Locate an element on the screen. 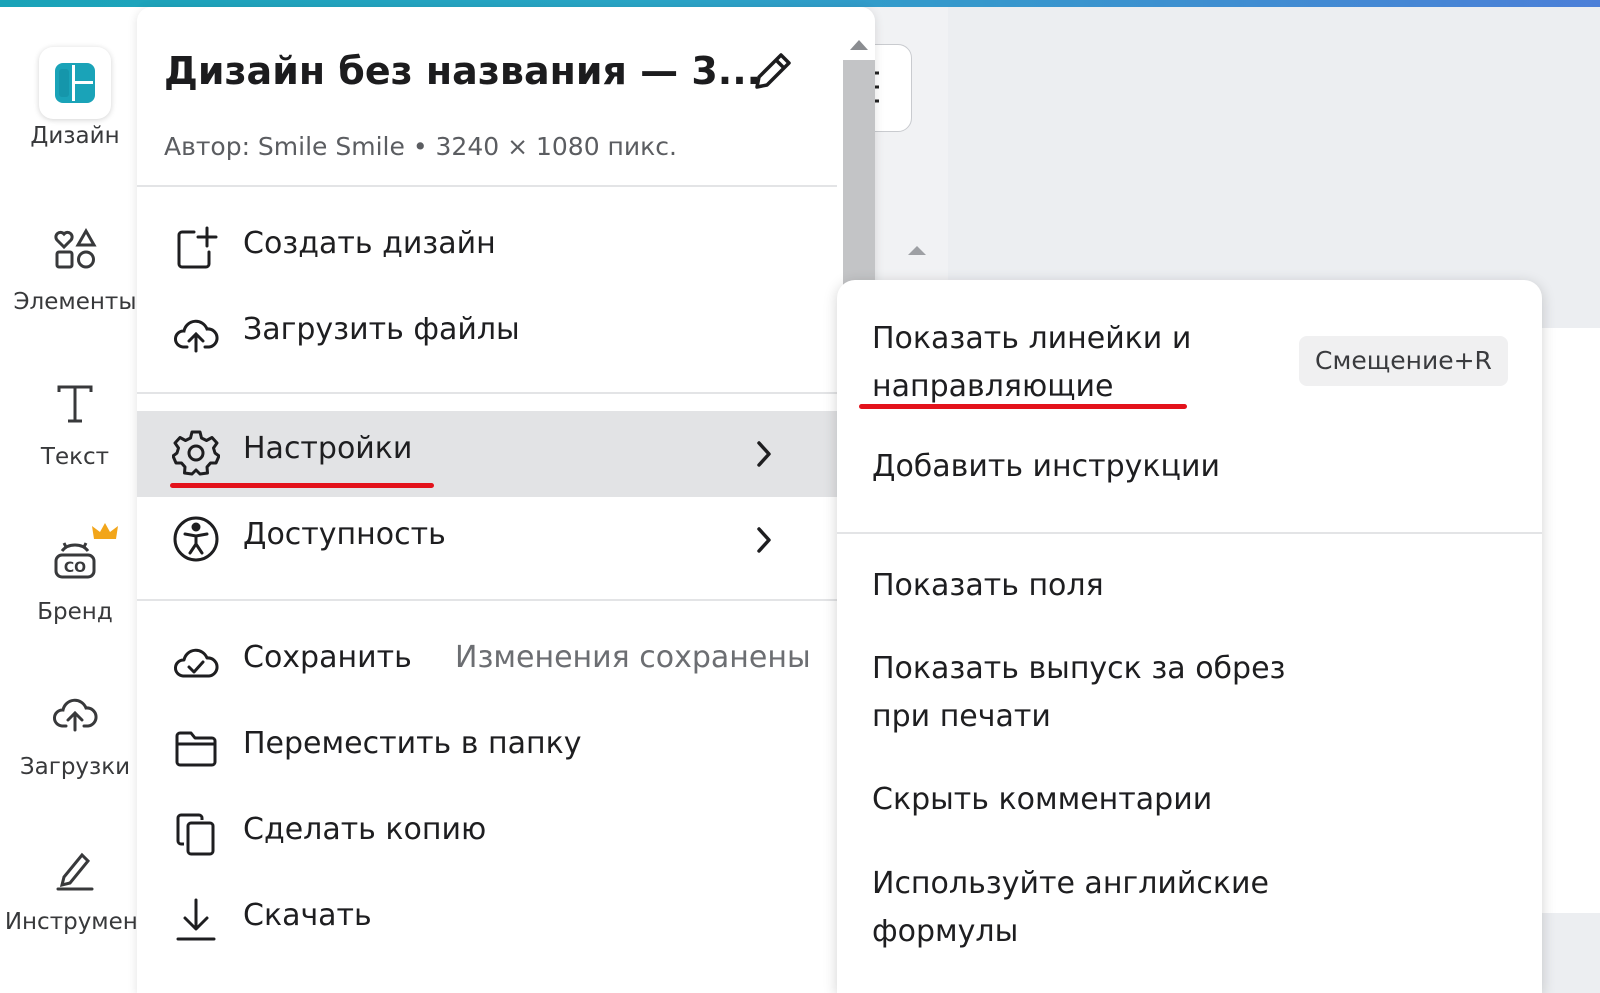 Image resolution: width=1600 pixels, height=993 pixels. rail-label: Элементы is located at coordinates (75, 302).